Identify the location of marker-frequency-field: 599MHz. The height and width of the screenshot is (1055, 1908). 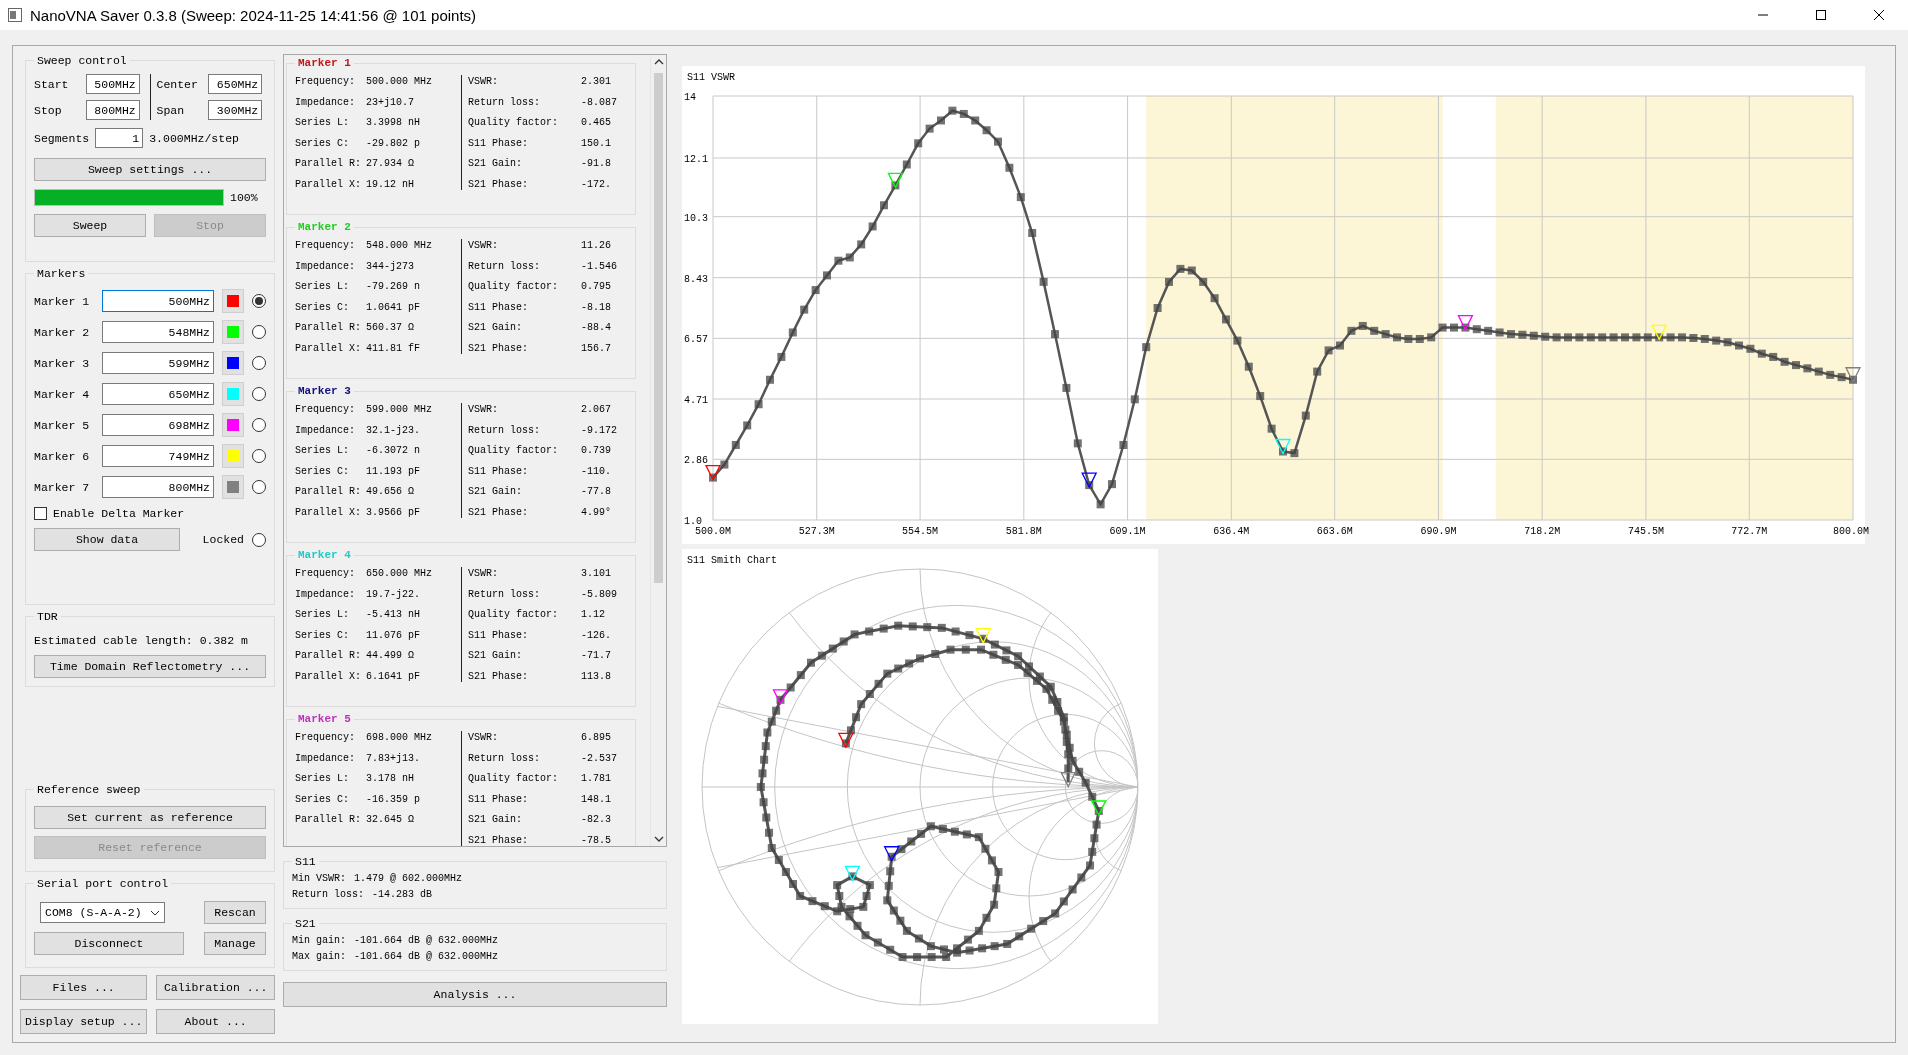
(158, 363).